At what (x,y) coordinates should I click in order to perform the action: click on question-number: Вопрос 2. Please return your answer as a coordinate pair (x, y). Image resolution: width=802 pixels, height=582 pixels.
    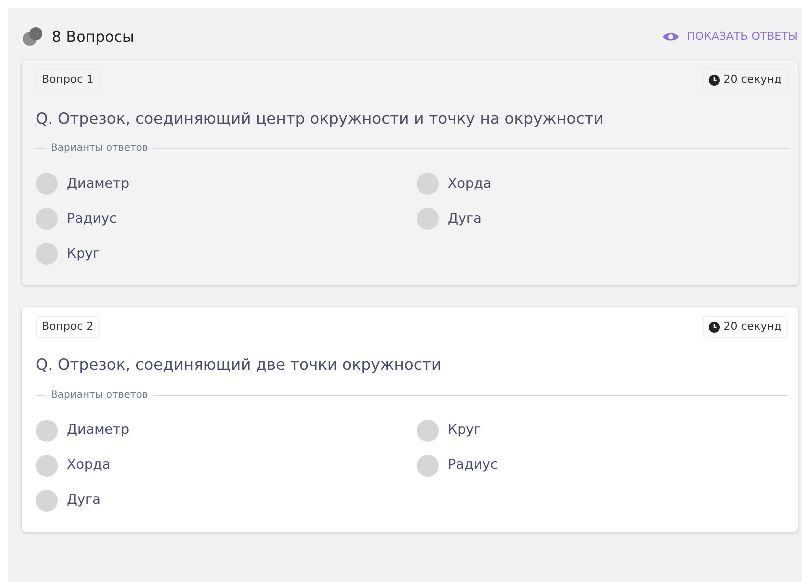
    Looking at the image, I should click on (68, 327).